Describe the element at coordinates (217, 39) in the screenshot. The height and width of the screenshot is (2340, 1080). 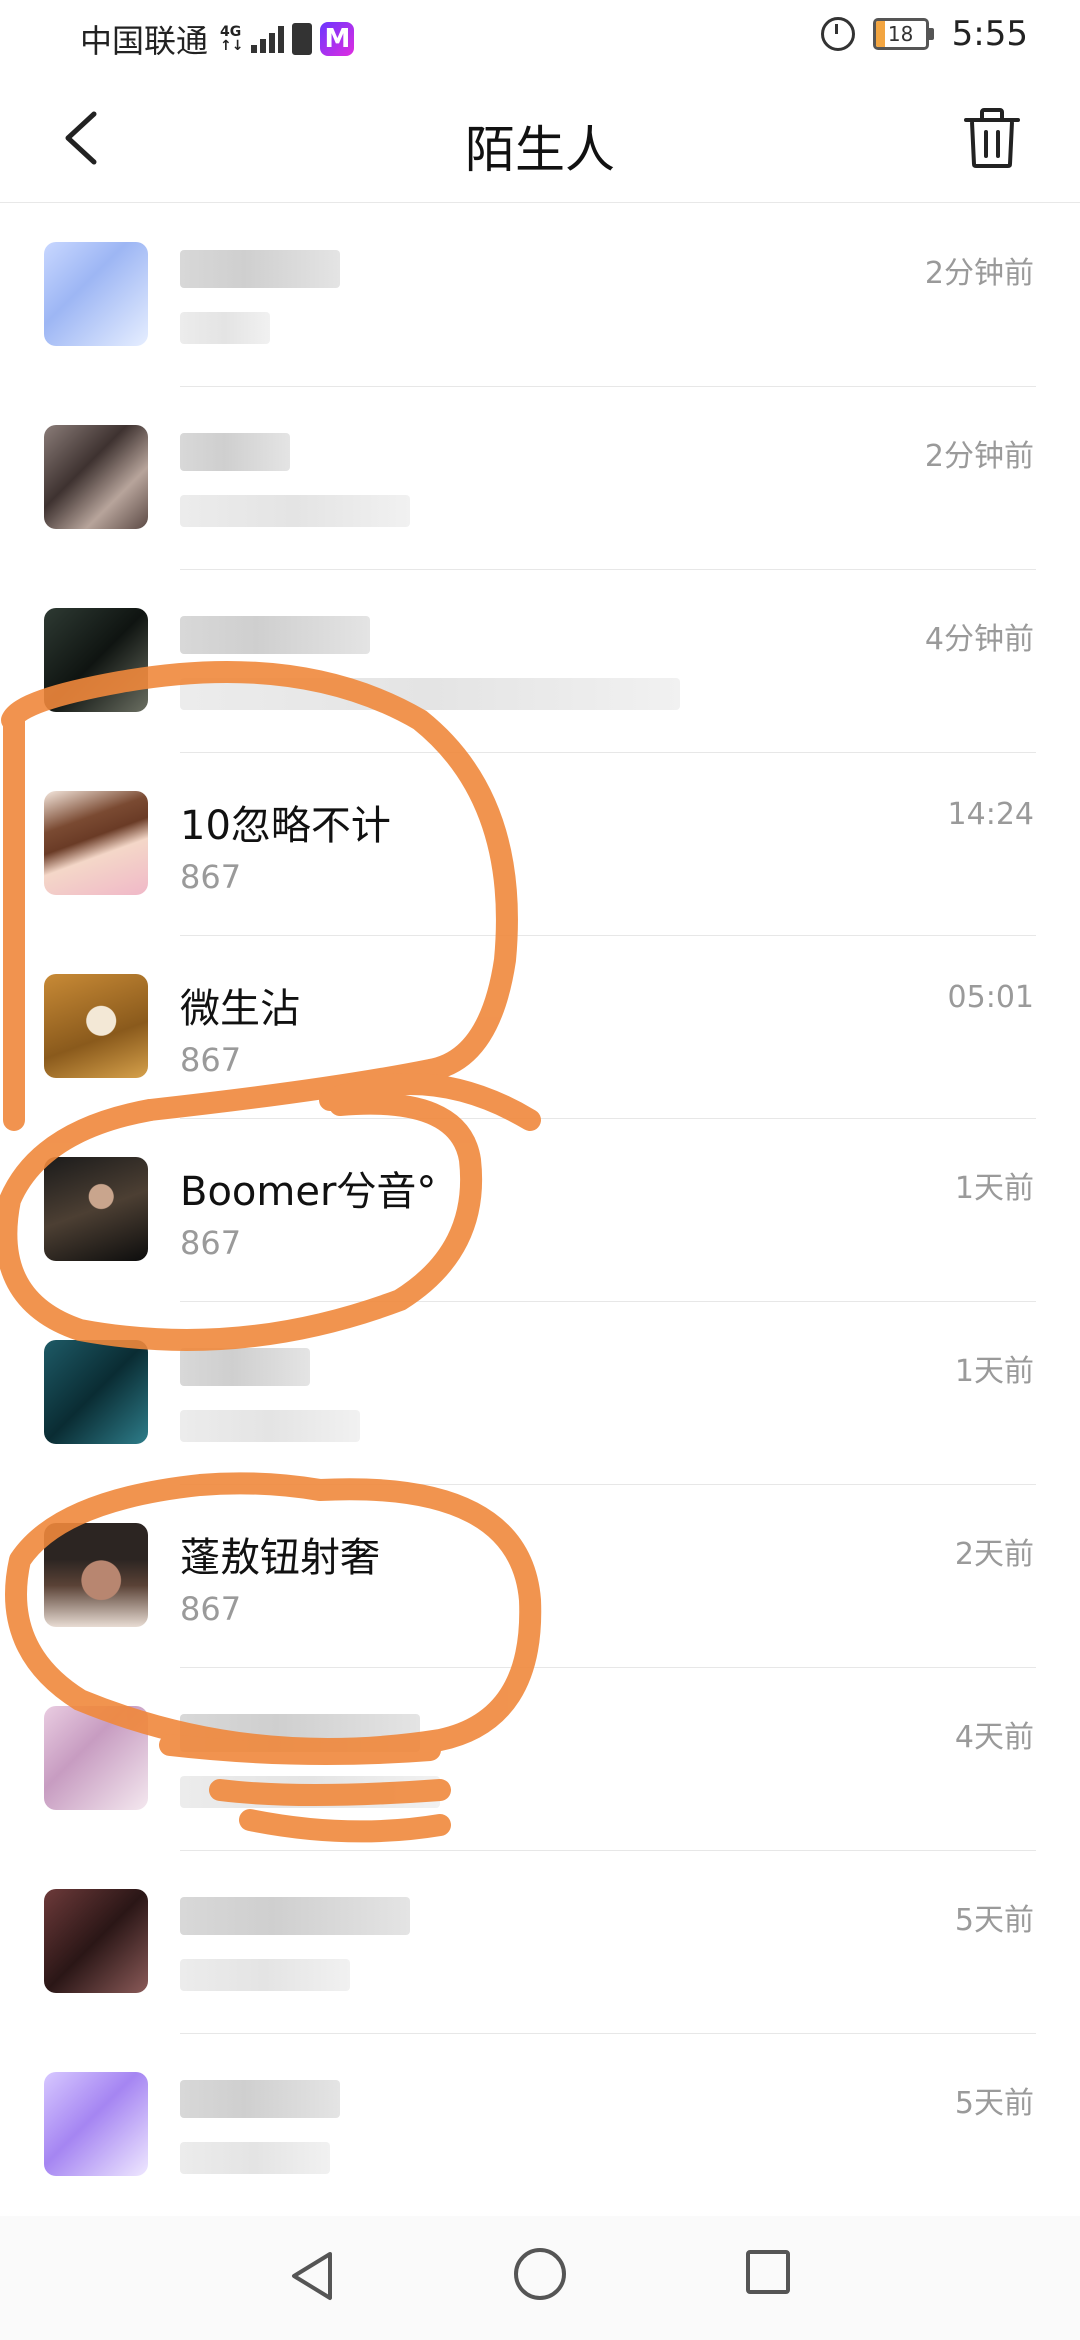
I see `status-left: 中国联通 4G ↑↓ M` at that location.